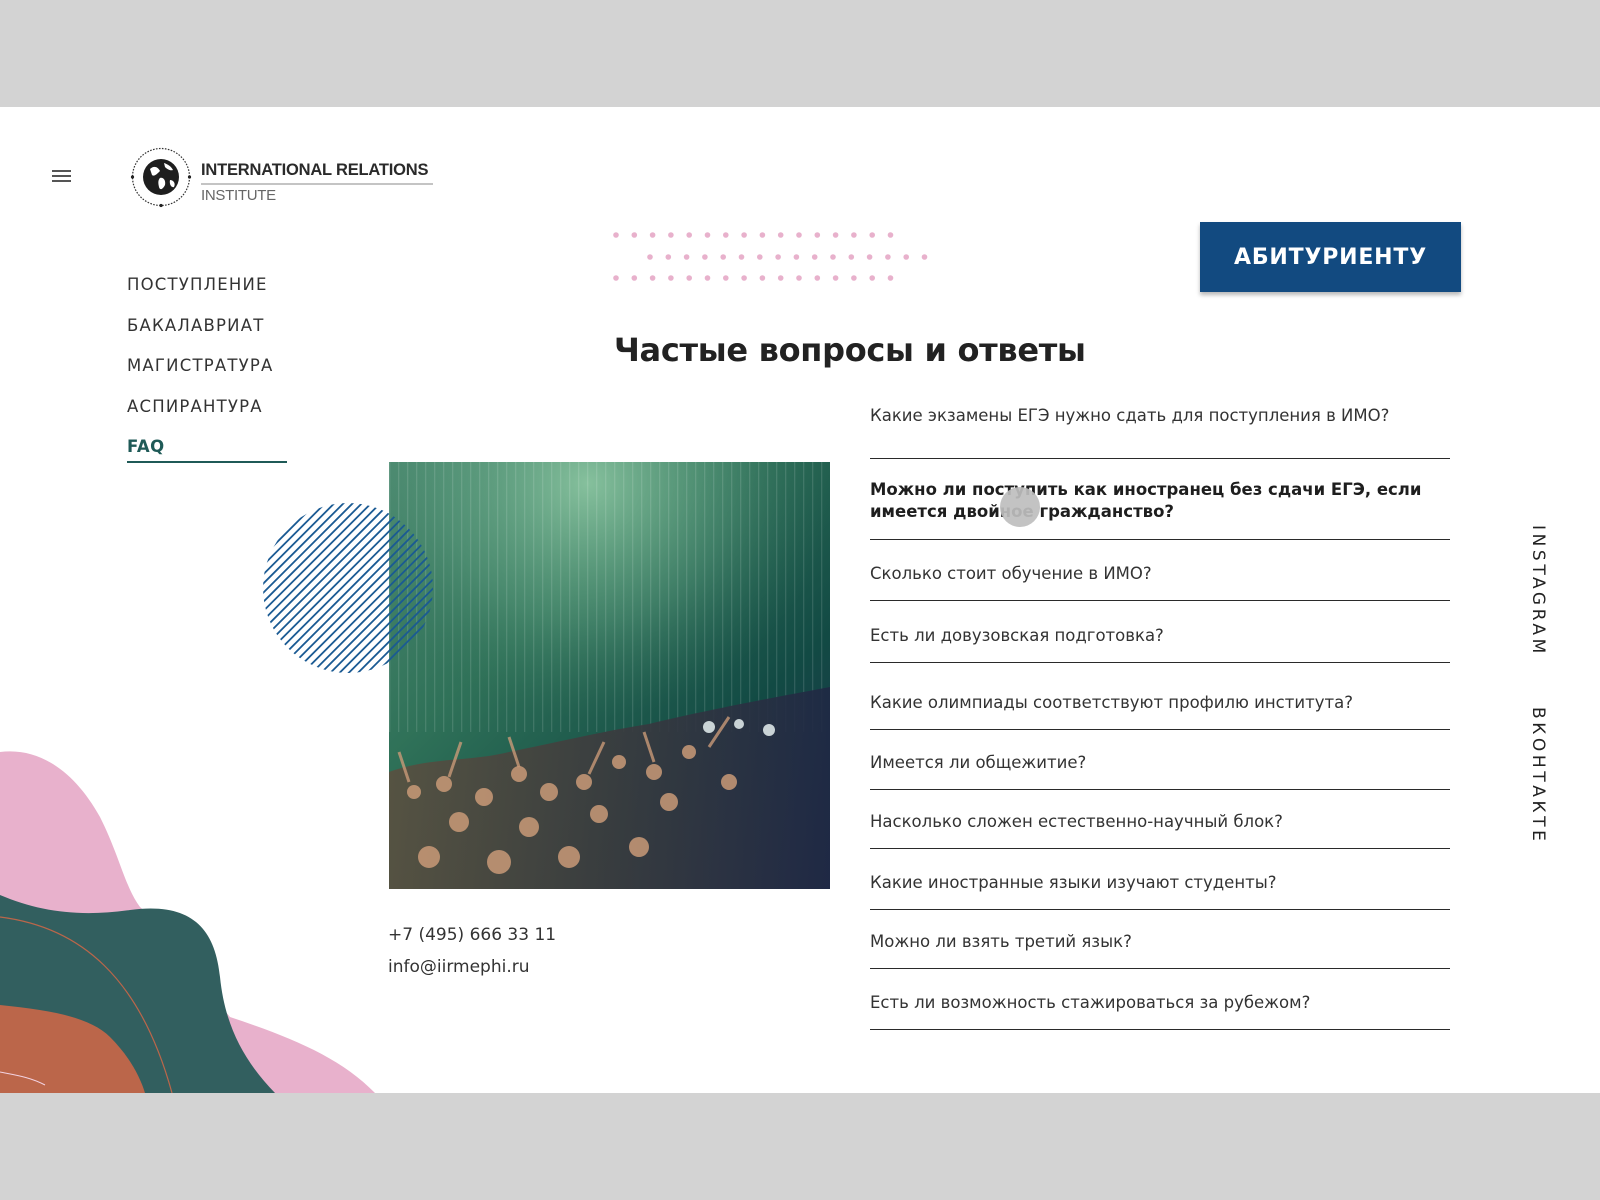 Image resolution: width=1600 pixels, height=1200 pixels. I want to click on faq-item: Можно ли взять третий язык?, so click(1160, 950).